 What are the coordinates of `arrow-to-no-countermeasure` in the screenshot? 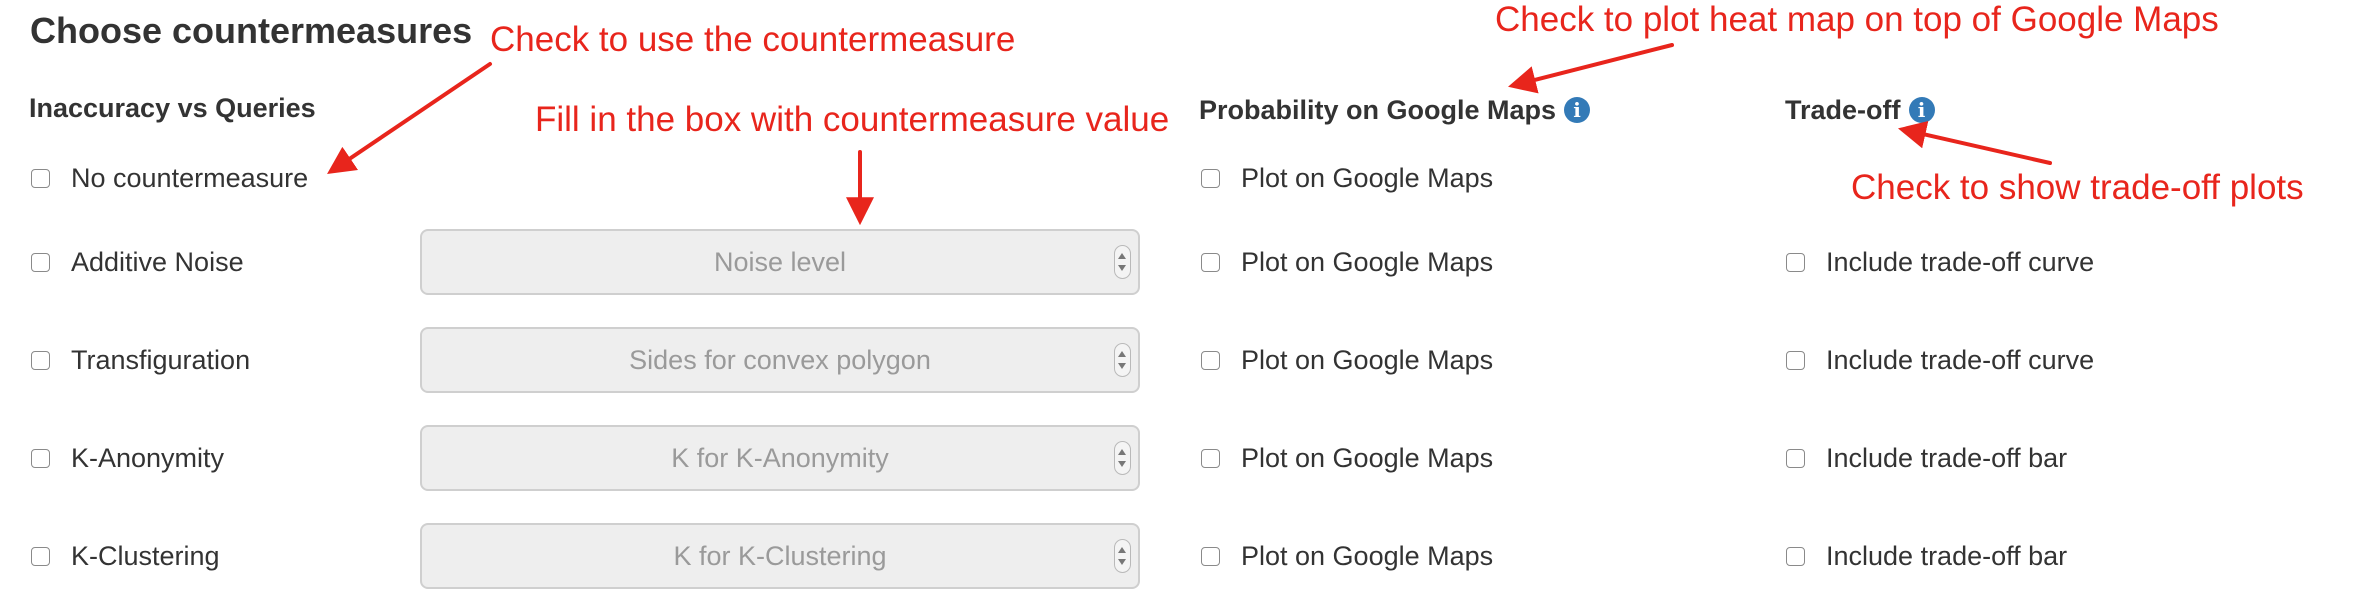 It's located at (409, 118).